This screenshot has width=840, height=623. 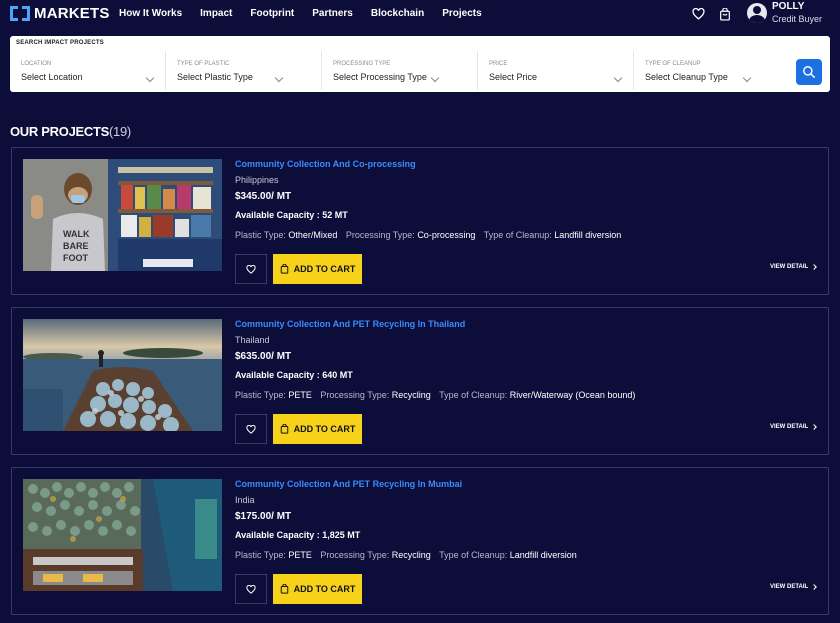 I want to click on nav-link-impact: Impact, so click(x=216, y=13).